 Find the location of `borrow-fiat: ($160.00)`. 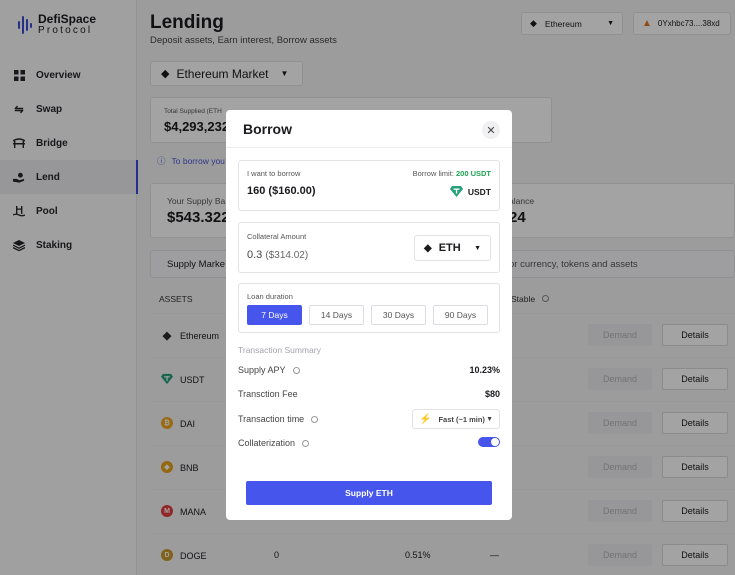

borrow-fiat: ($160.00) is located at coordinates (292, 191).